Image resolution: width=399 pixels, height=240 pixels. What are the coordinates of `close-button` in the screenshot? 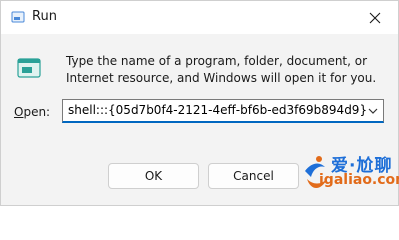 It's located at (375, 17).